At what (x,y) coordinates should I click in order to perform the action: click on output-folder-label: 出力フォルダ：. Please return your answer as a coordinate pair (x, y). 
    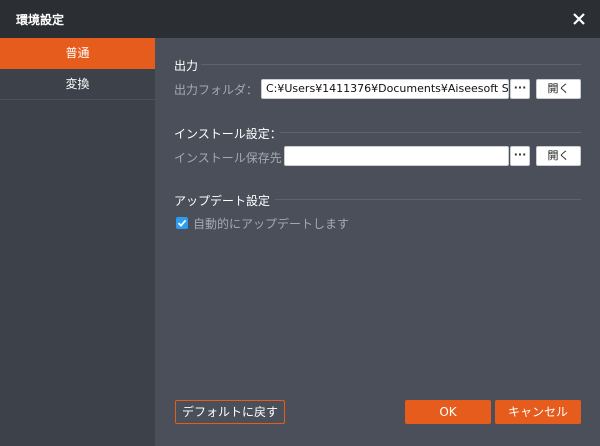
    Looking at the image, I should click on (216, 90).